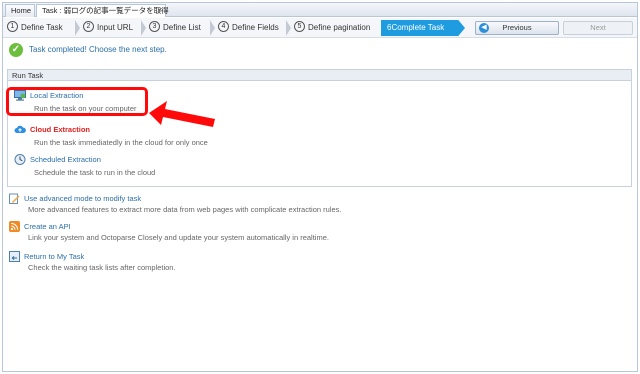  What do you see at coordinates (14, 198) in the screenshot?
I see `edit-icon` at bounding box center [14, 198].